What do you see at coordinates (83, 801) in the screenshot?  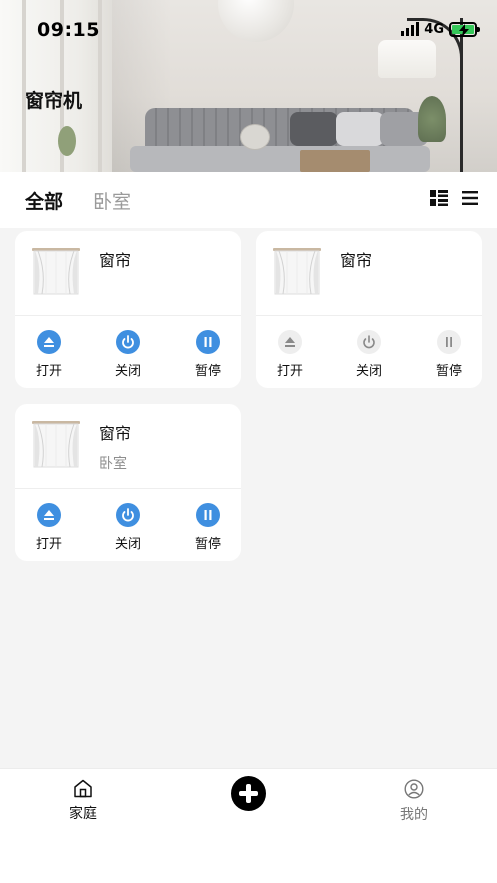 I see `nav-home: 家庭` at bounding box center [83, 801].